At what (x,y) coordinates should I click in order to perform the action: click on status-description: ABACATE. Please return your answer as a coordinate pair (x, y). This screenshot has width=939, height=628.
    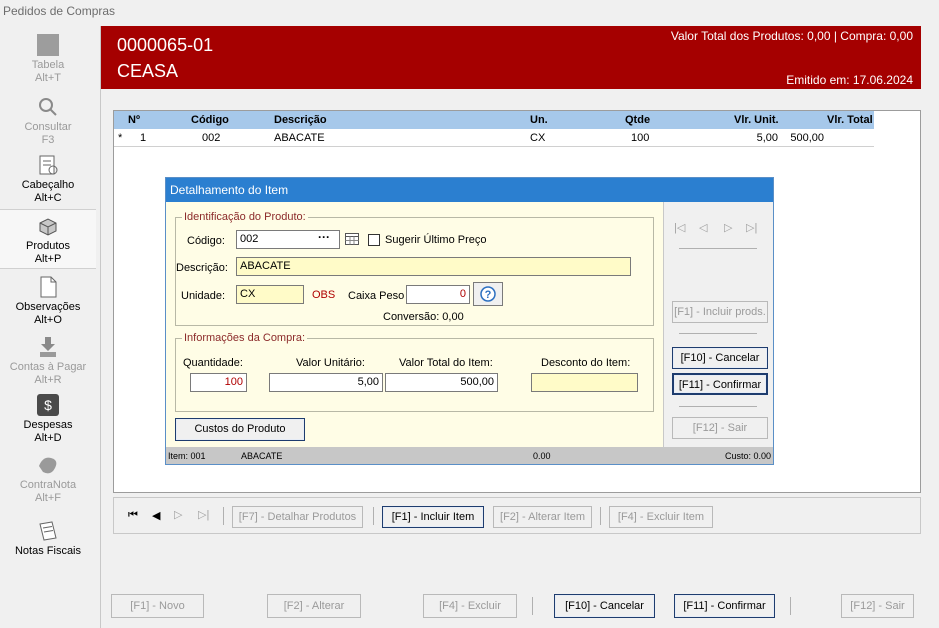
    Looking at the image, I should click on (262, 456).